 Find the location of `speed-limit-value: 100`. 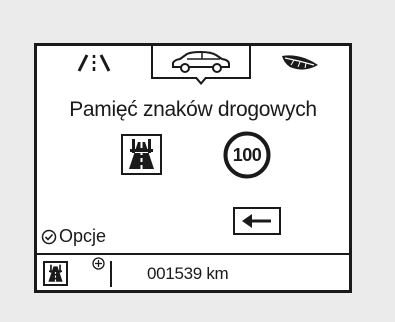

speed-limit-value: 100 is located at coordinates (247, 154).